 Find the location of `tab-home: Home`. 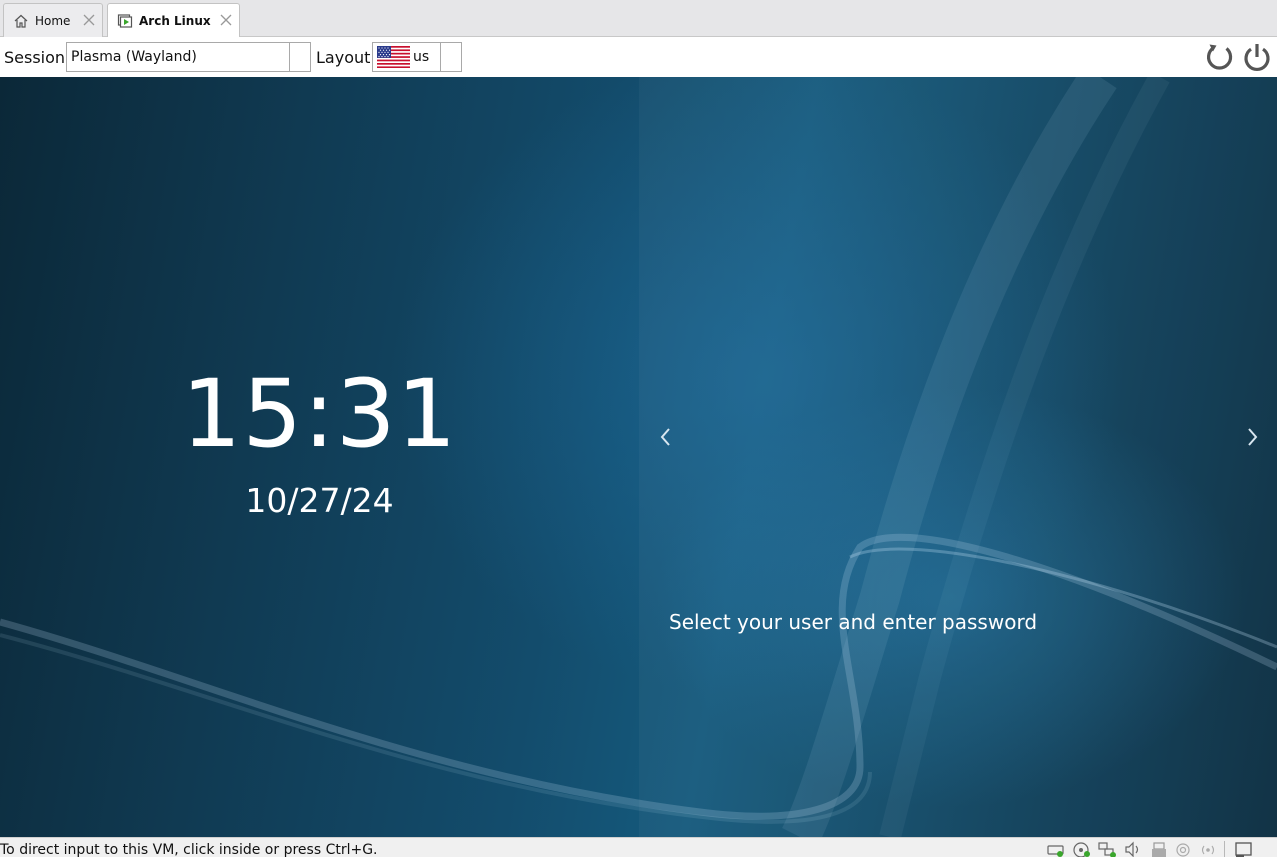

tab-home: Home is located at coordinates (53, 20).